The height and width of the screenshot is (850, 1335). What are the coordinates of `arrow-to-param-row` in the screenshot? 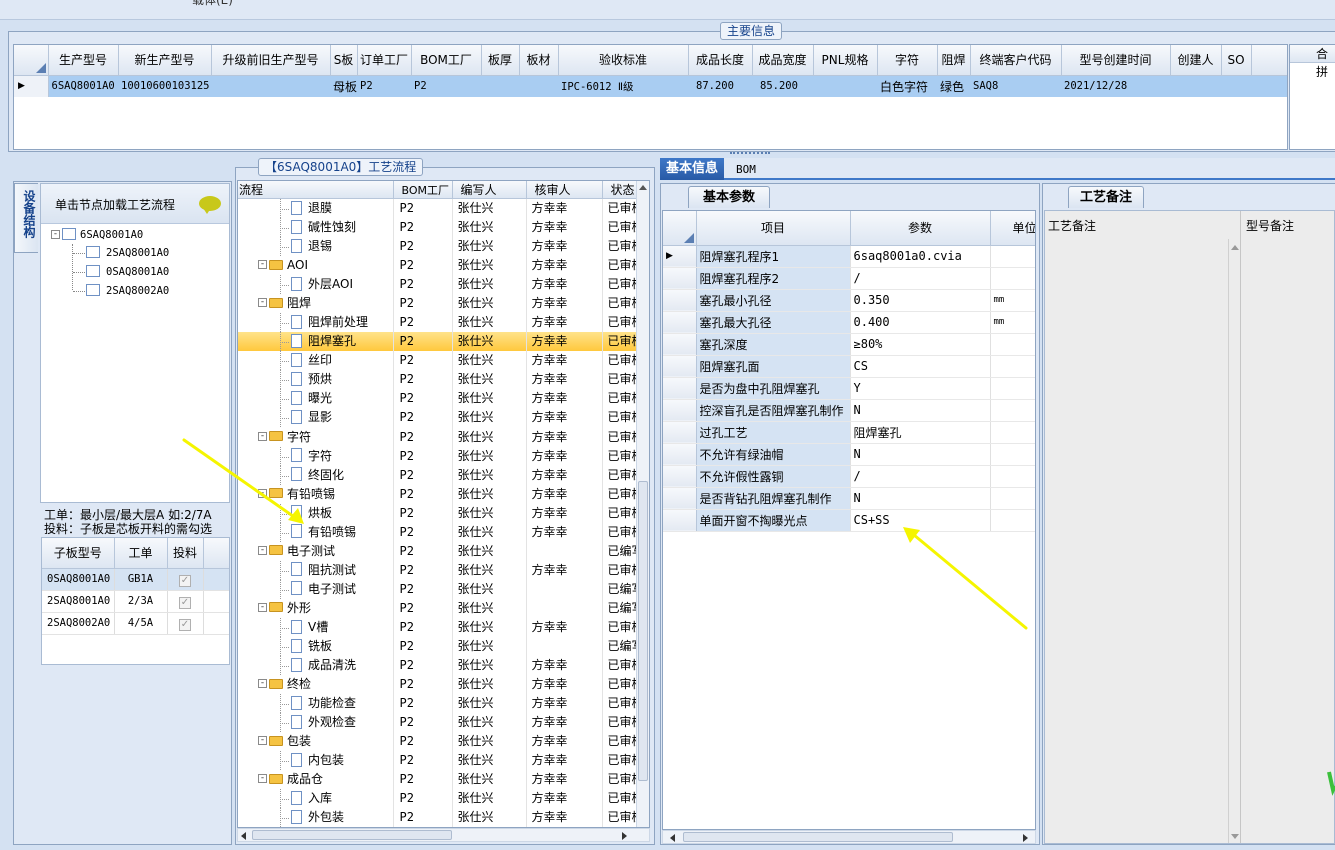 It's located at (965, 578).